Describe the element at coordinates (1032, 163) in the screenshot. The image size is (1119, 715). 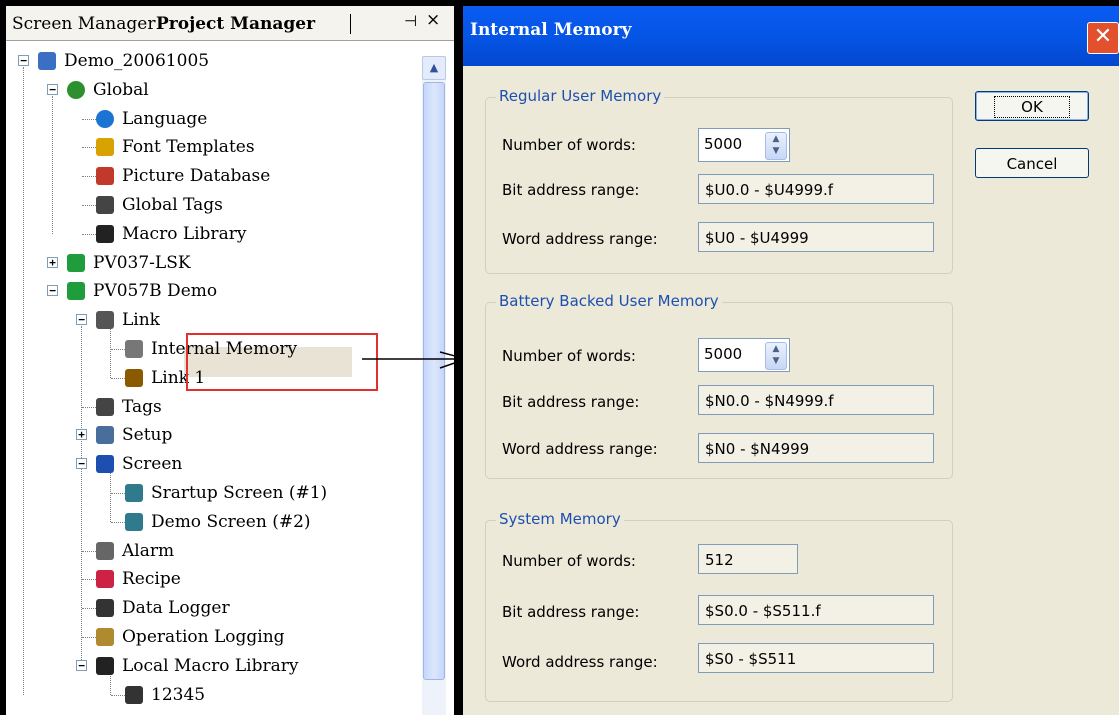
I see `cancel-button: Cancel` at that location.